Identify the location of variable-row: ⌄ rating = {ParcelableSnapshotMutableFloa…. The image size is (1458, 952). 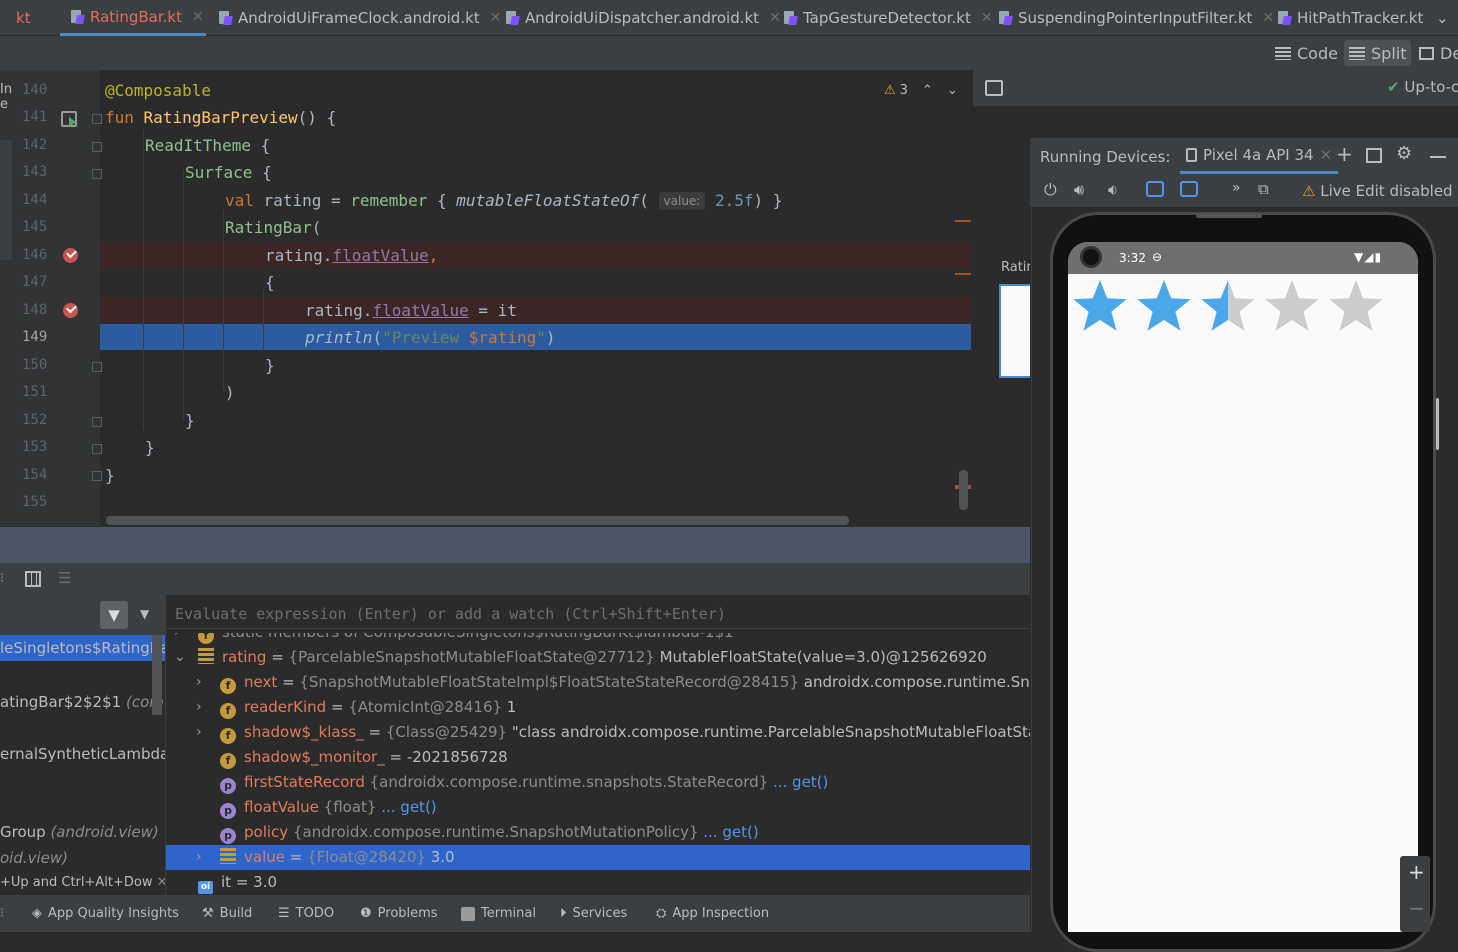
(598, 657).